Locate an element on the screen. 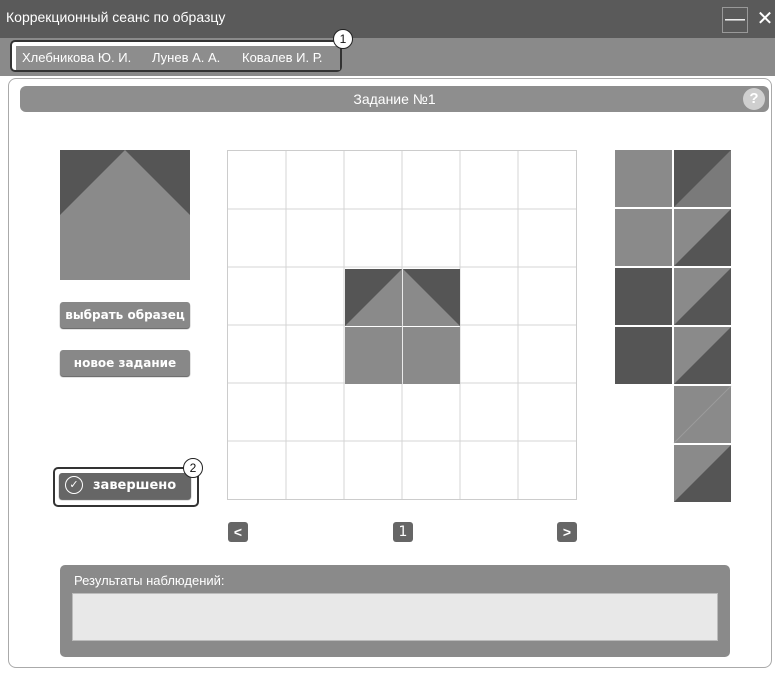 The image size is (775, 673). results-label: Результаты наблюдений: is located at coordinates (149, 580).